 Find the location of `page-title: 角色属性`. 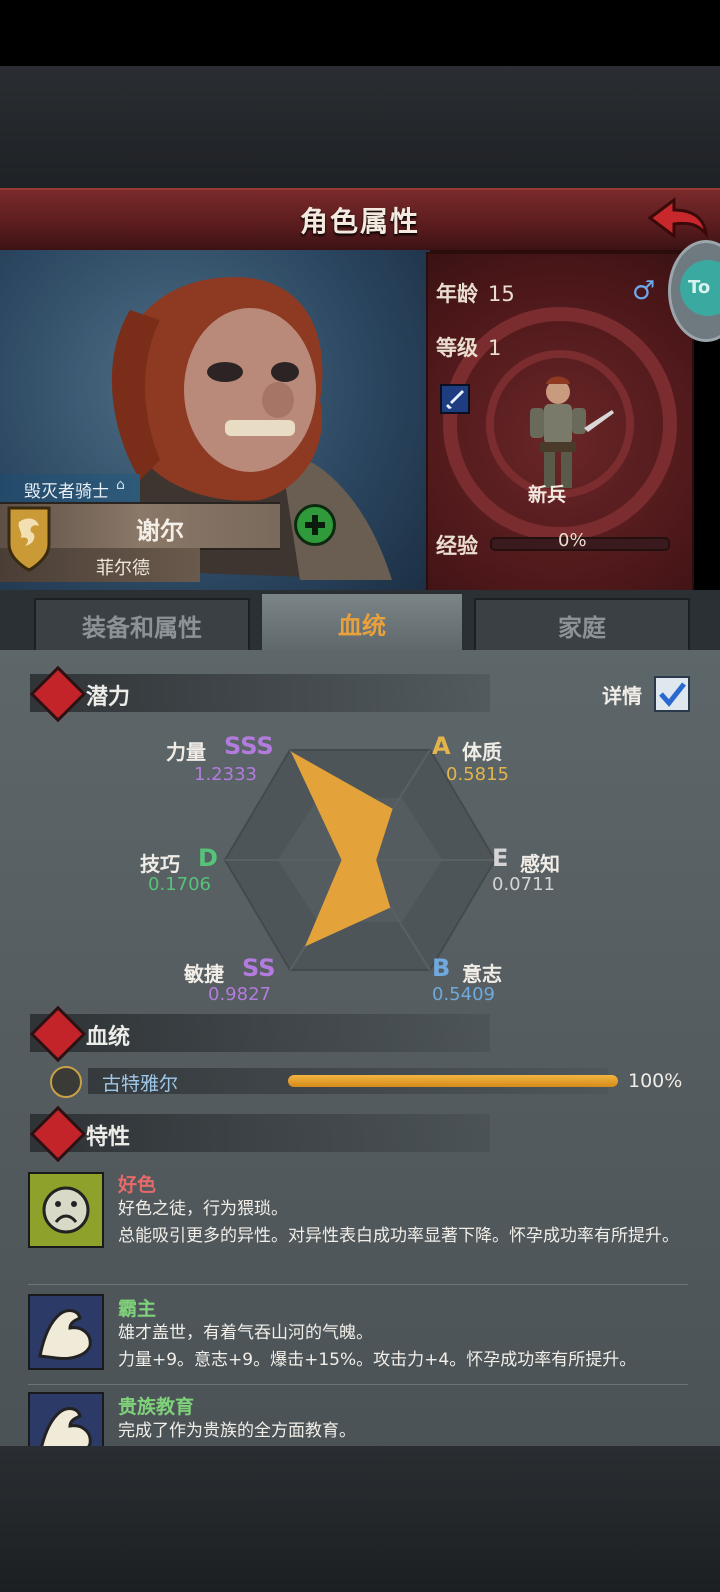

page-title: 角色属性 is located at coordinates (359, 221).